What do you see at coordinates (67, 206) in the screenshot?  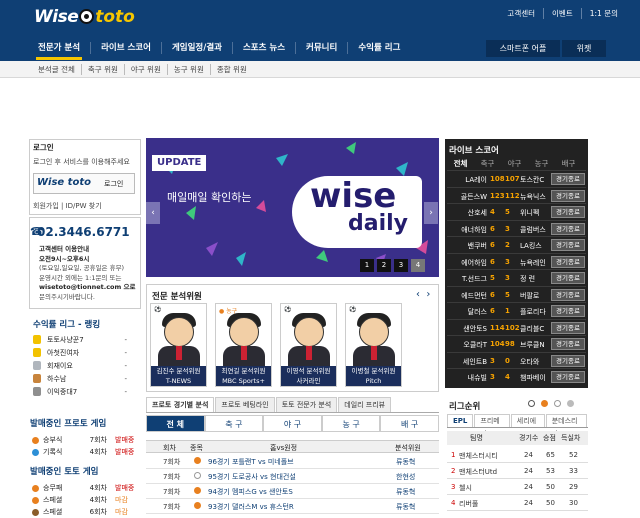 I see `login-links: 회원가입 | ID/PW 찾기` at bounding box center [67, 206].